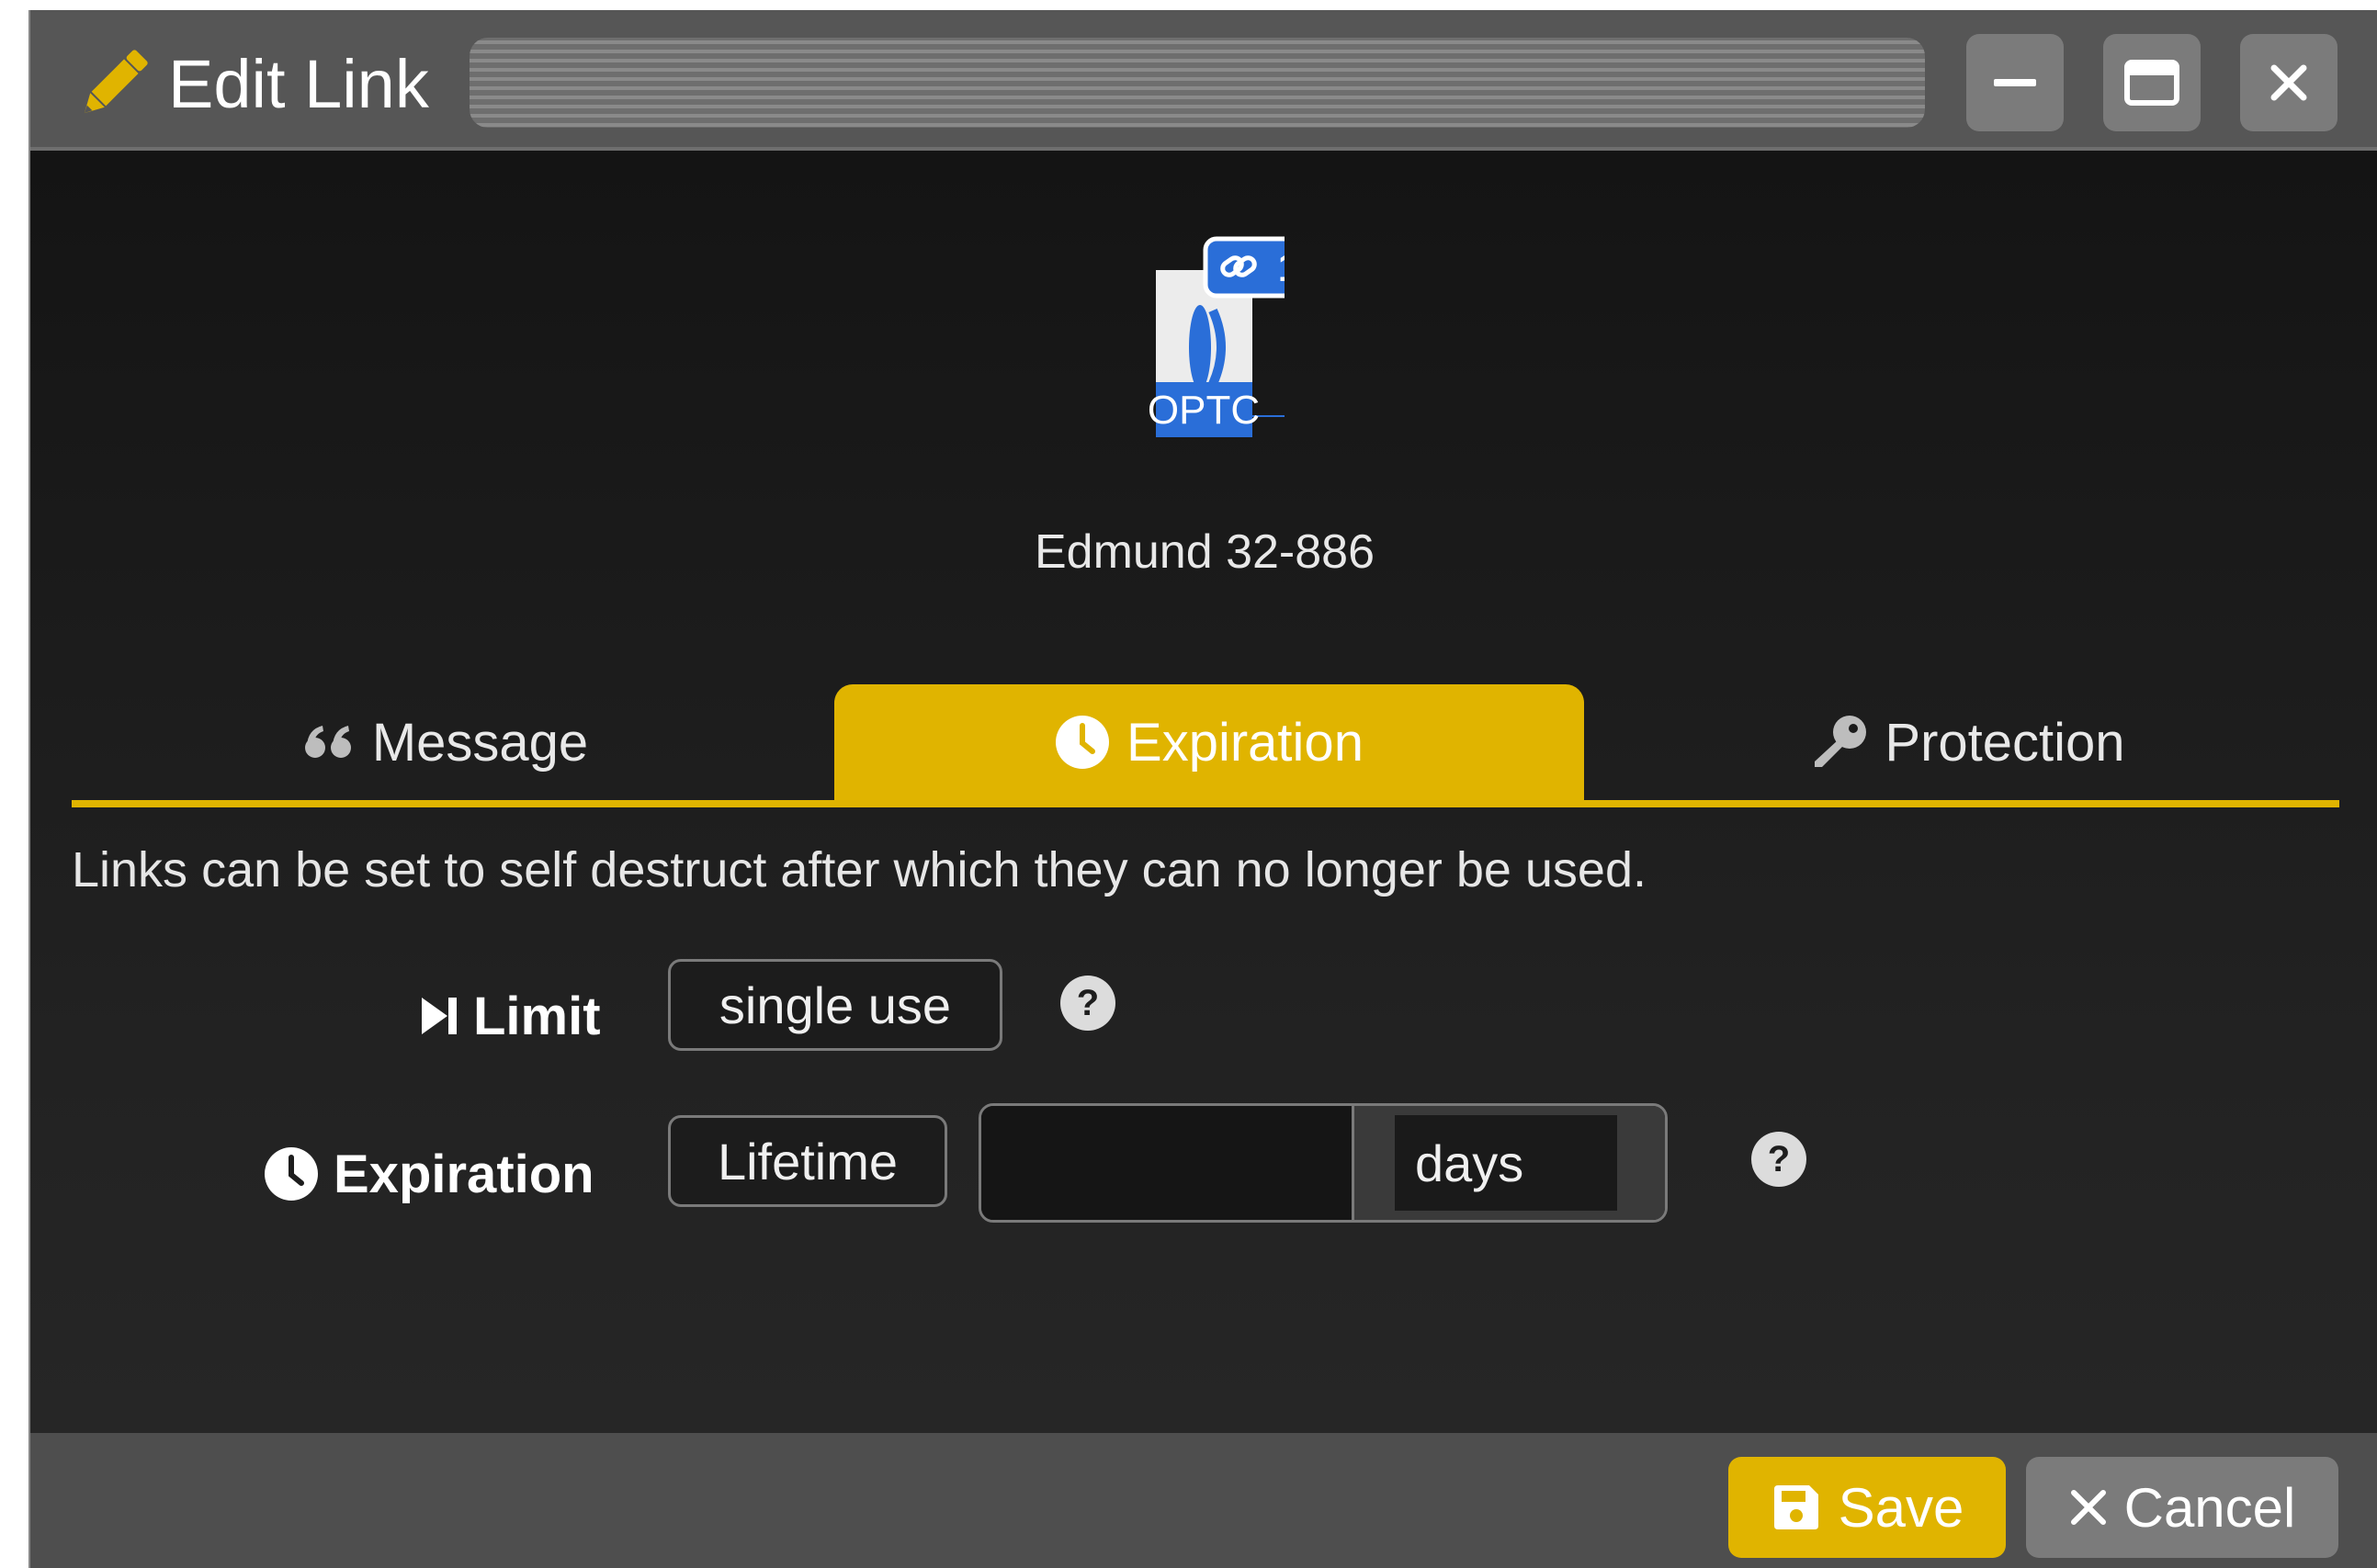  I want to click on link-count-badge, so click(1244, 267).